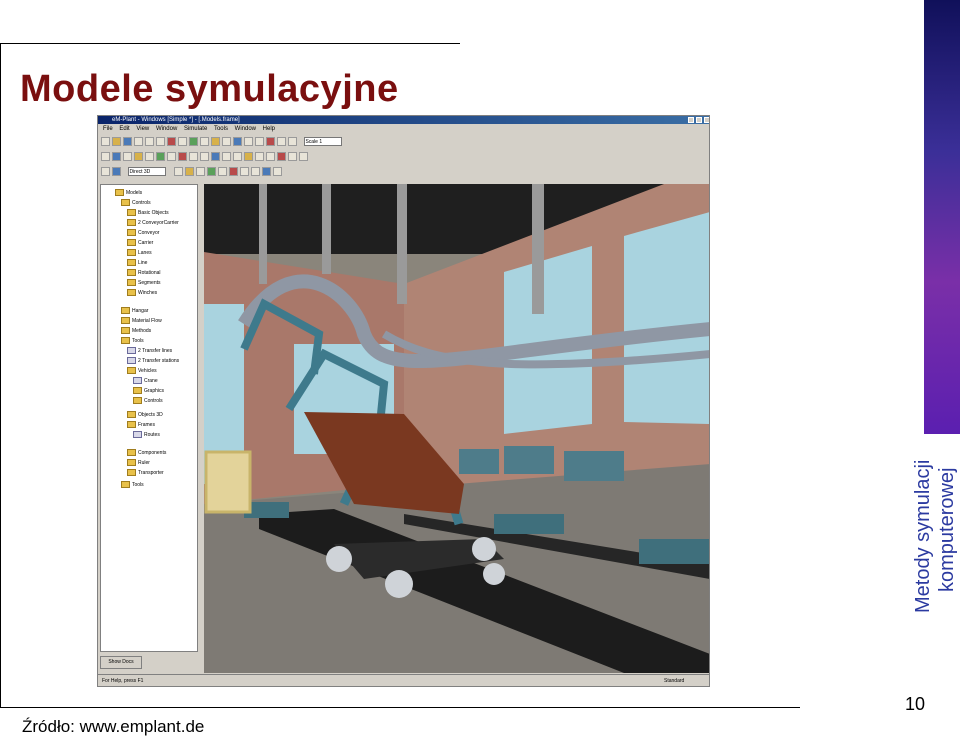 This screenshot has height=738, width=960. Describe the element at coordinates (226, 141) in the screenshot. I see `reset-icon` at that location.